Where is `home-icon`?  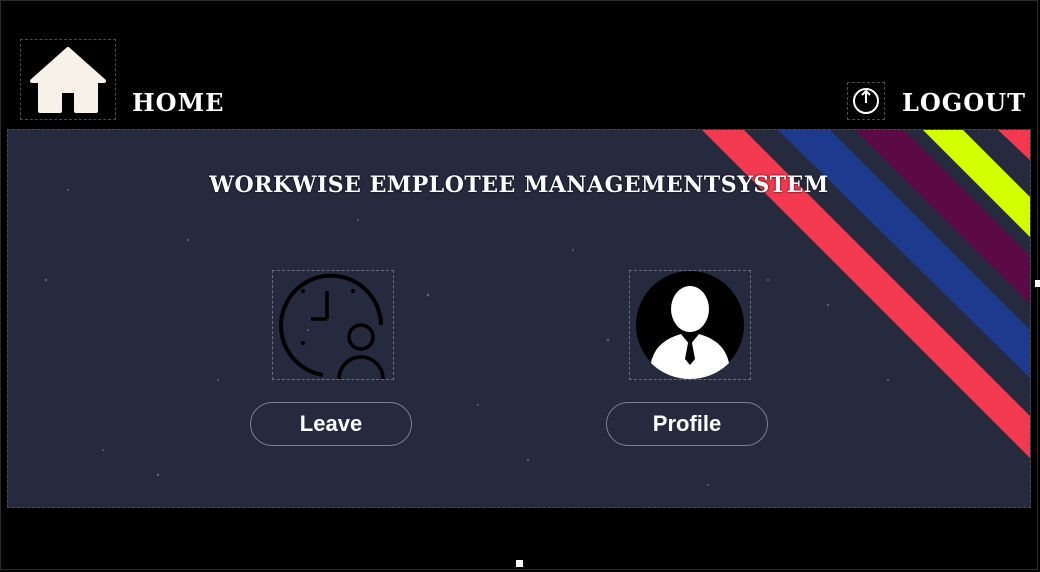 home-icon is located at coordinates (68, 79).